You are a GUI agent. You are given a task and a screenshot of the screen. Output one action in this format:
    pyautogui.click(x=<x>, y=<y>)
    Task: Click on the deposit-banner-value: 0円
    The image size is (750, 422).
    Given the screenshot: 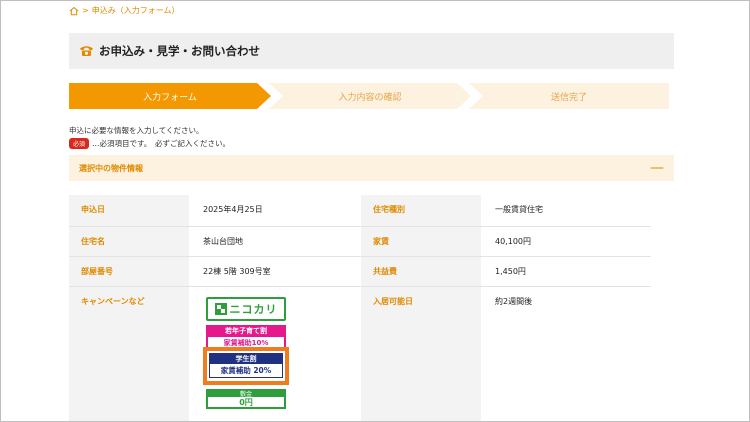 What is the action you would take?
    pyautogui.click(x=246, y=403)
    